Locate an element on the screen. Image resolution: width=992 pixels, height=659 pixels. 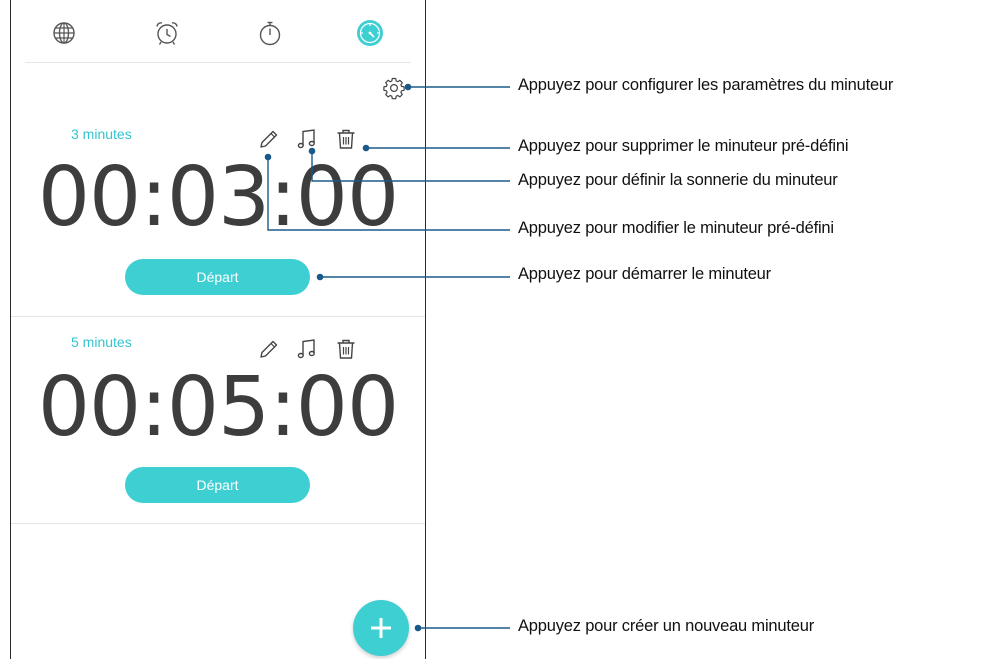
tab-alarm is located at coordinates (167, 33).